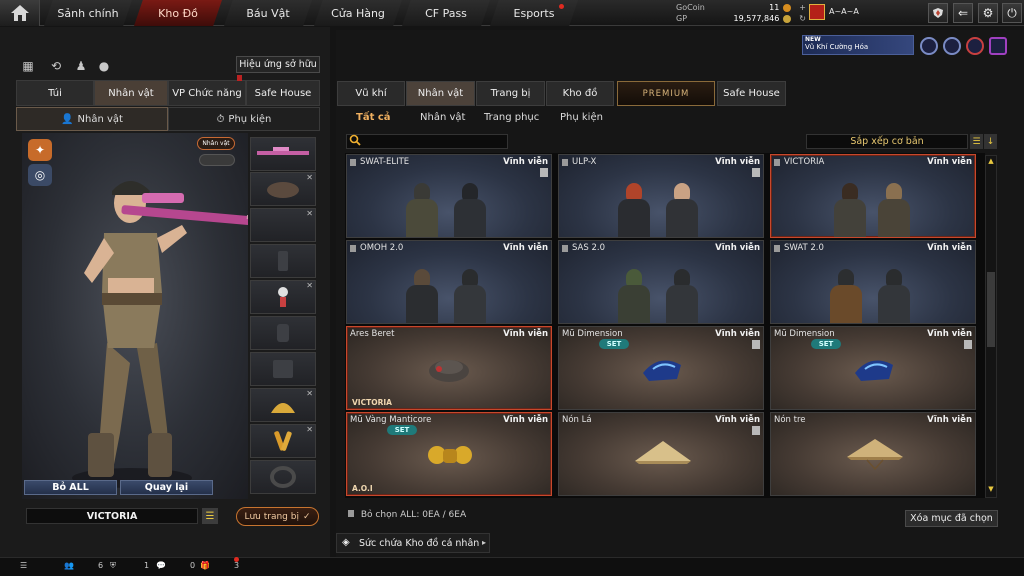  I want to click on scroll-up-icon: ▲, so click(991, 161).